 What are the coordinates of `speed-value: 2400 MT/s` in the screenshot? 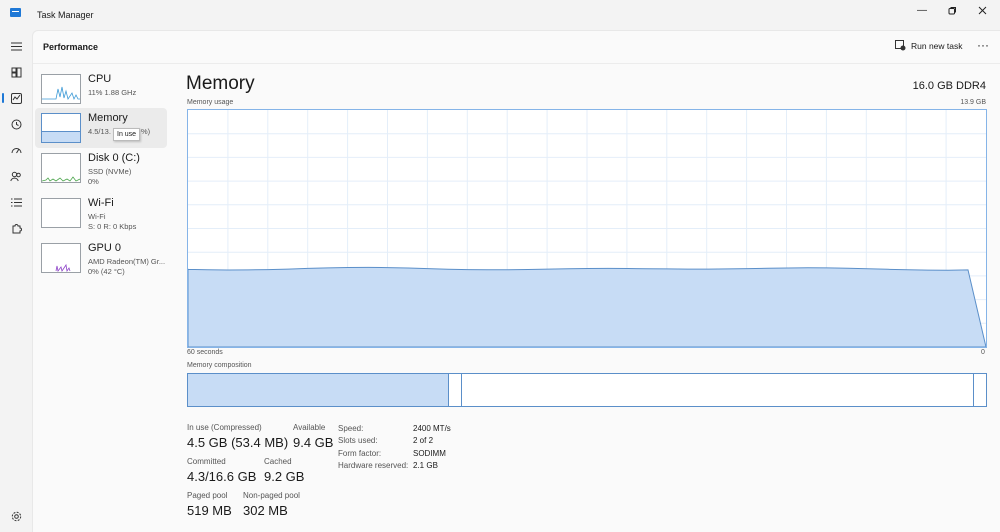 It's located at (432, 428).